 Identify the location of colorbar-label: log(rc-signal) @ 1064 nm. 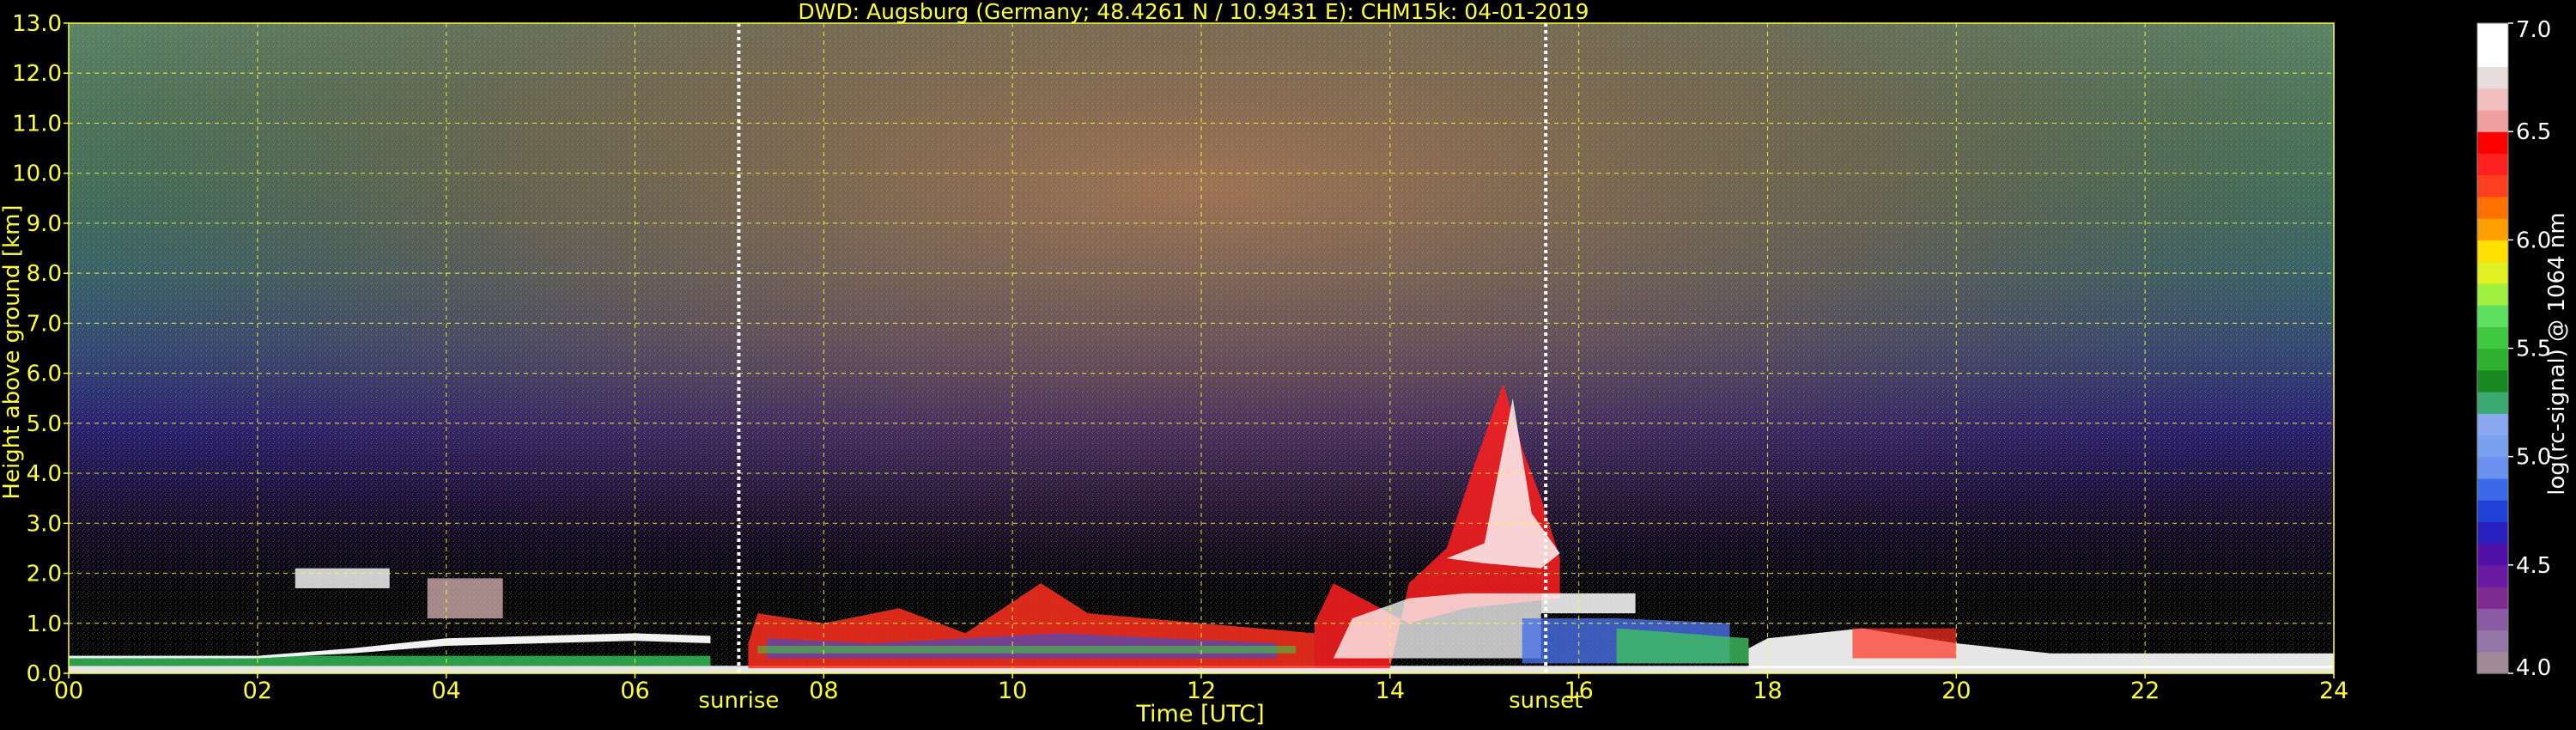
(2557, 353).